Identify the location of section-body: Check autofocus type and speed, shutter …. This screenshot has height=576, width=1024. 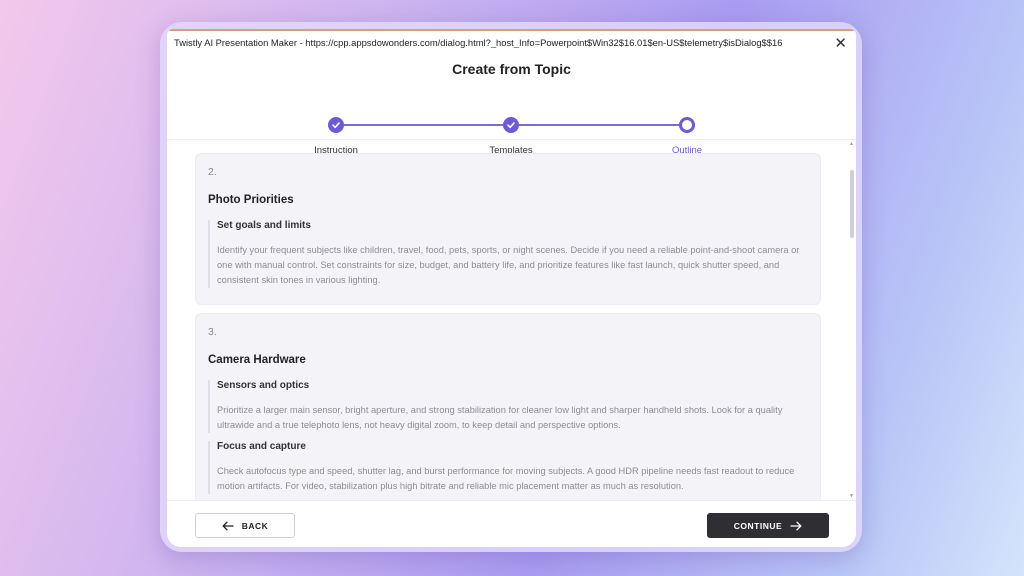
(506, 478).